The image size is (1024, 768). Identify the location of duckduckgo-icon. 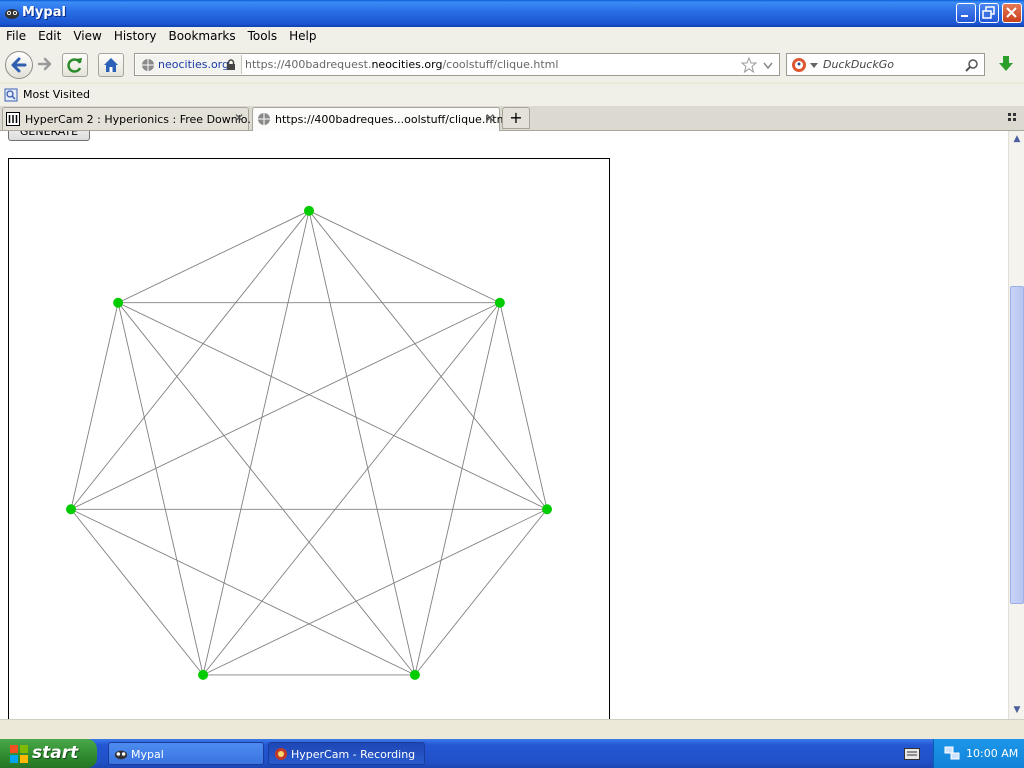
(799, 65).